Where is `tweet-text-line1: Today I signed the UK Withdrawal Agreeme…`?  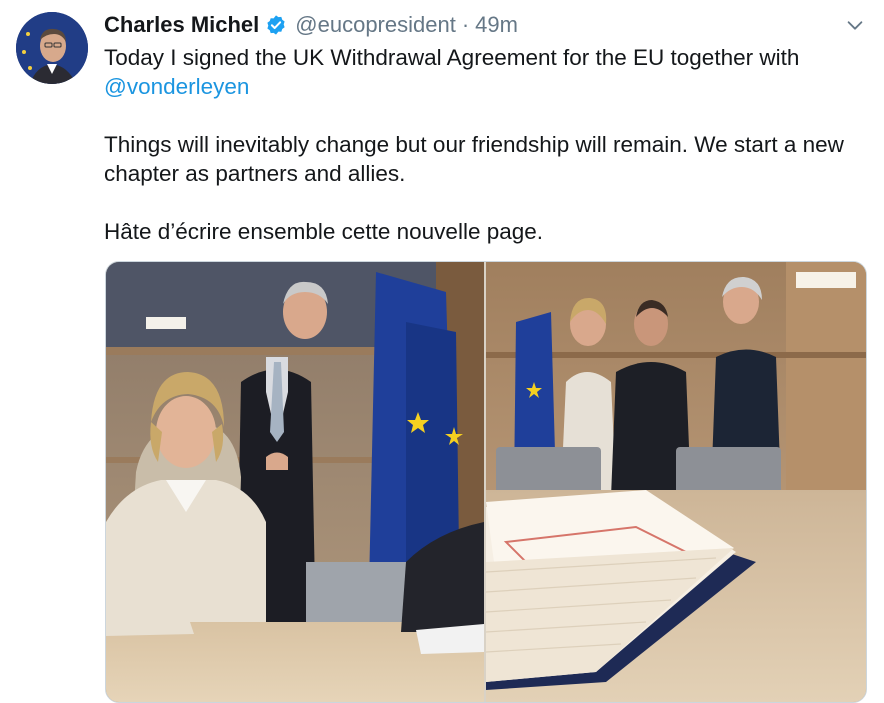 tweet-text-line1: Today I signed the UK Withdrawal Agreeme… is located at coordinates (452, 57).